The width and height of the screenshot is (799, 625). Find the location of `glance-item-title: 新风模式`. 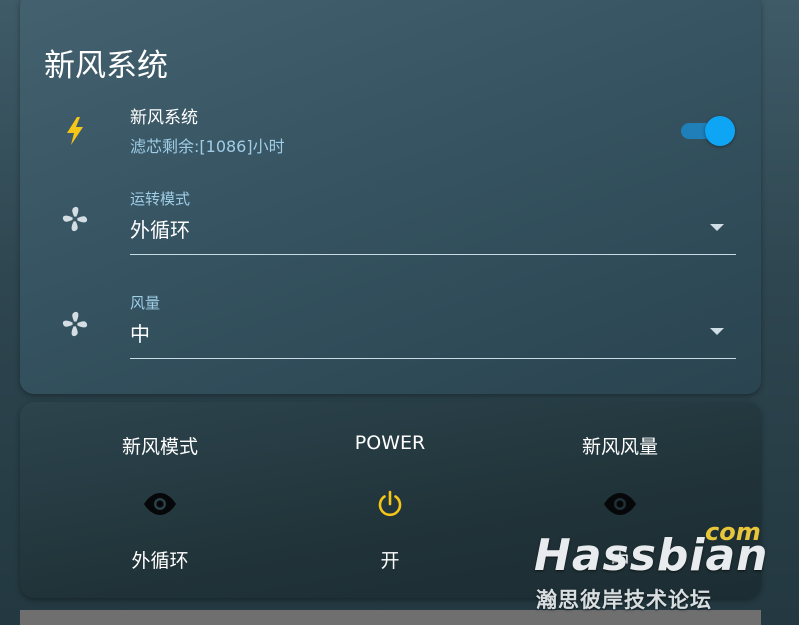

glance-item-title: 新风模式 is located at coordinates (159, 447).